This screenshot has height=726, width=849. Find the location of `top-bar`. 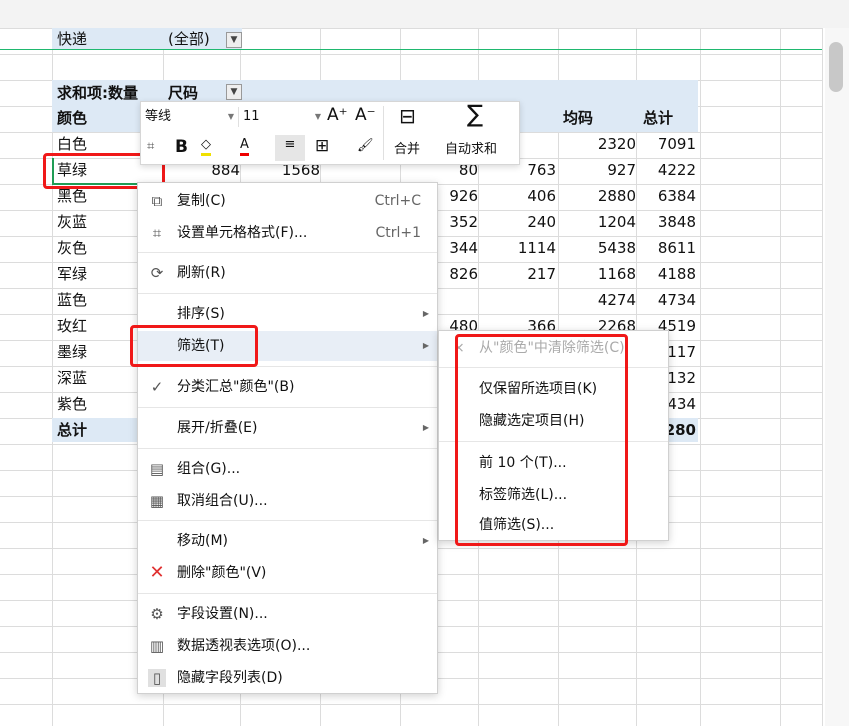

top-bar is located at coordinates (424, 14).